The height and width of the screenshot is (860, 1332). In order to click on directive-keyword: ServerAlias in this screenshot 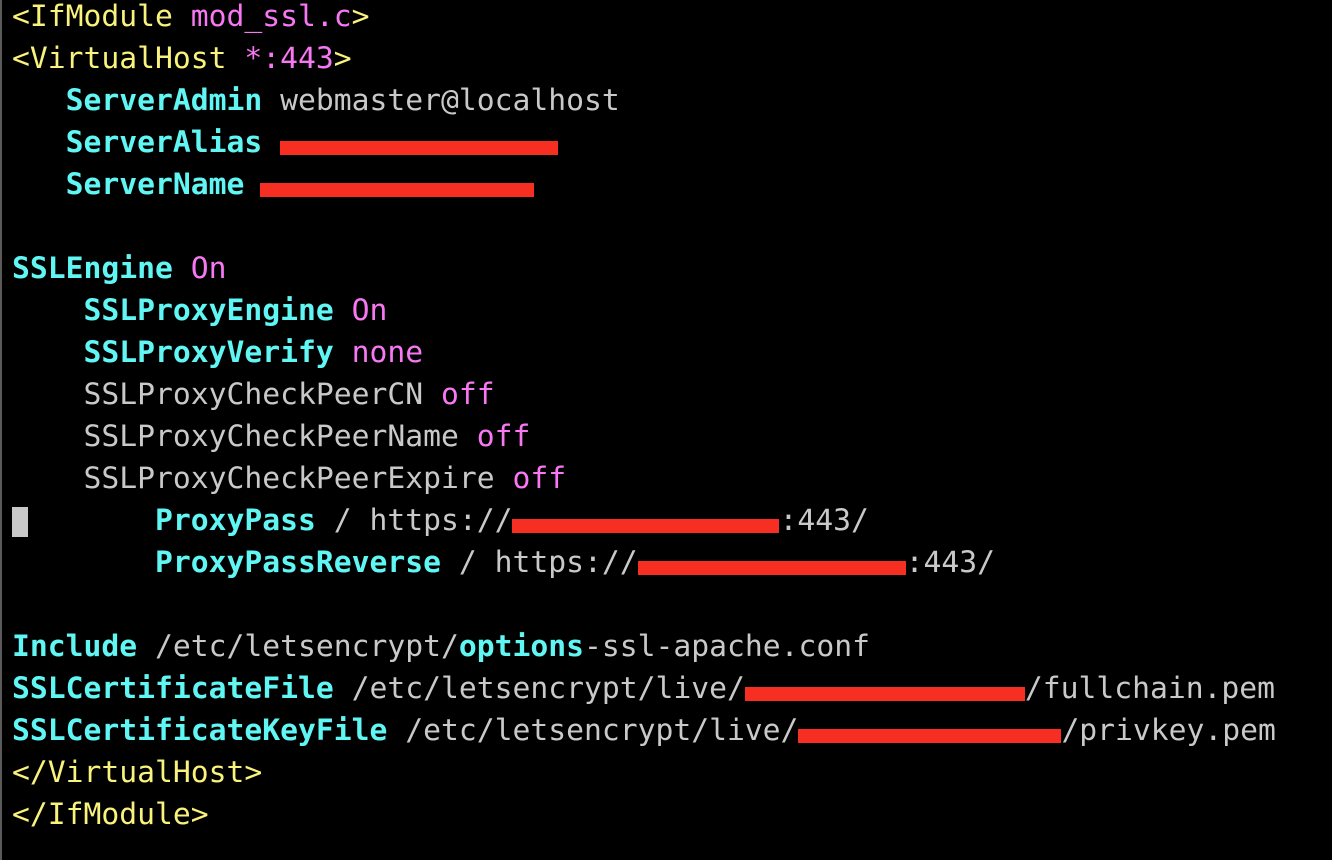, I will do `click(164, 142)`.